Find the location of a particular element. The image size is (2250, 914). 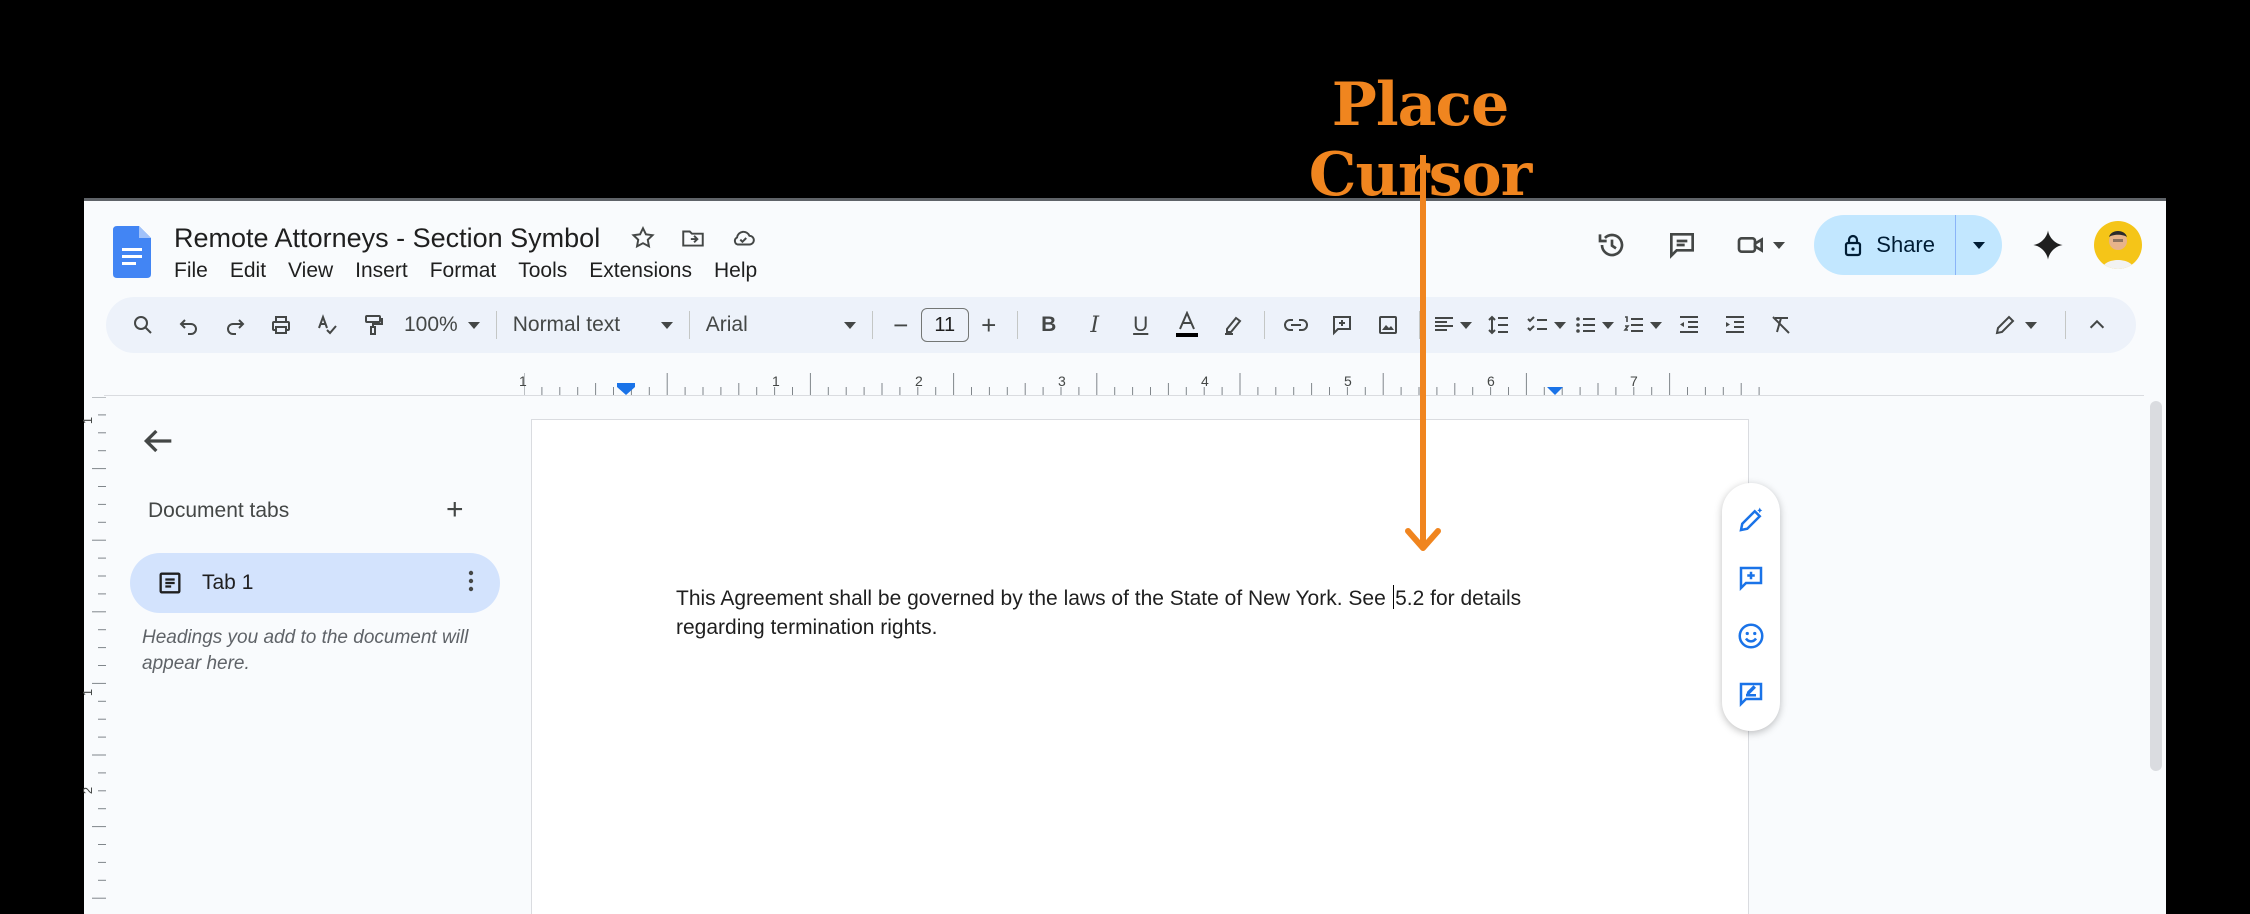

share-label: Share is located at coordinates (1905, 244).